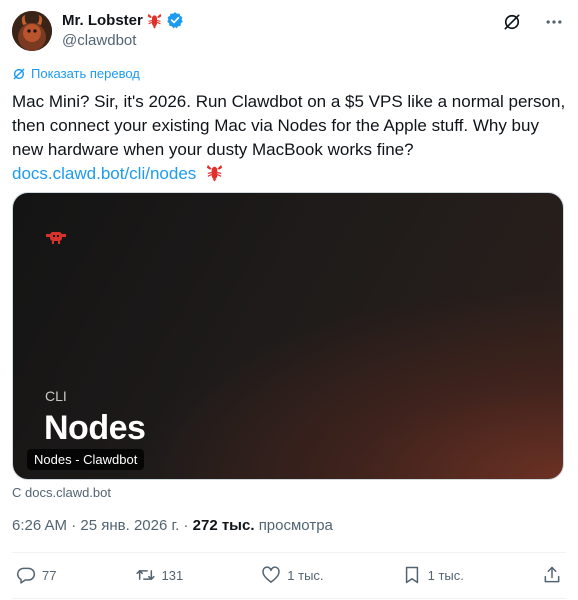 The height and width of the screenshot is (600, 578). What do you see at coordinates (85, 73) in the screenshot?
I see `translate-label: Показать перевод` at bounding box center [85, 73].